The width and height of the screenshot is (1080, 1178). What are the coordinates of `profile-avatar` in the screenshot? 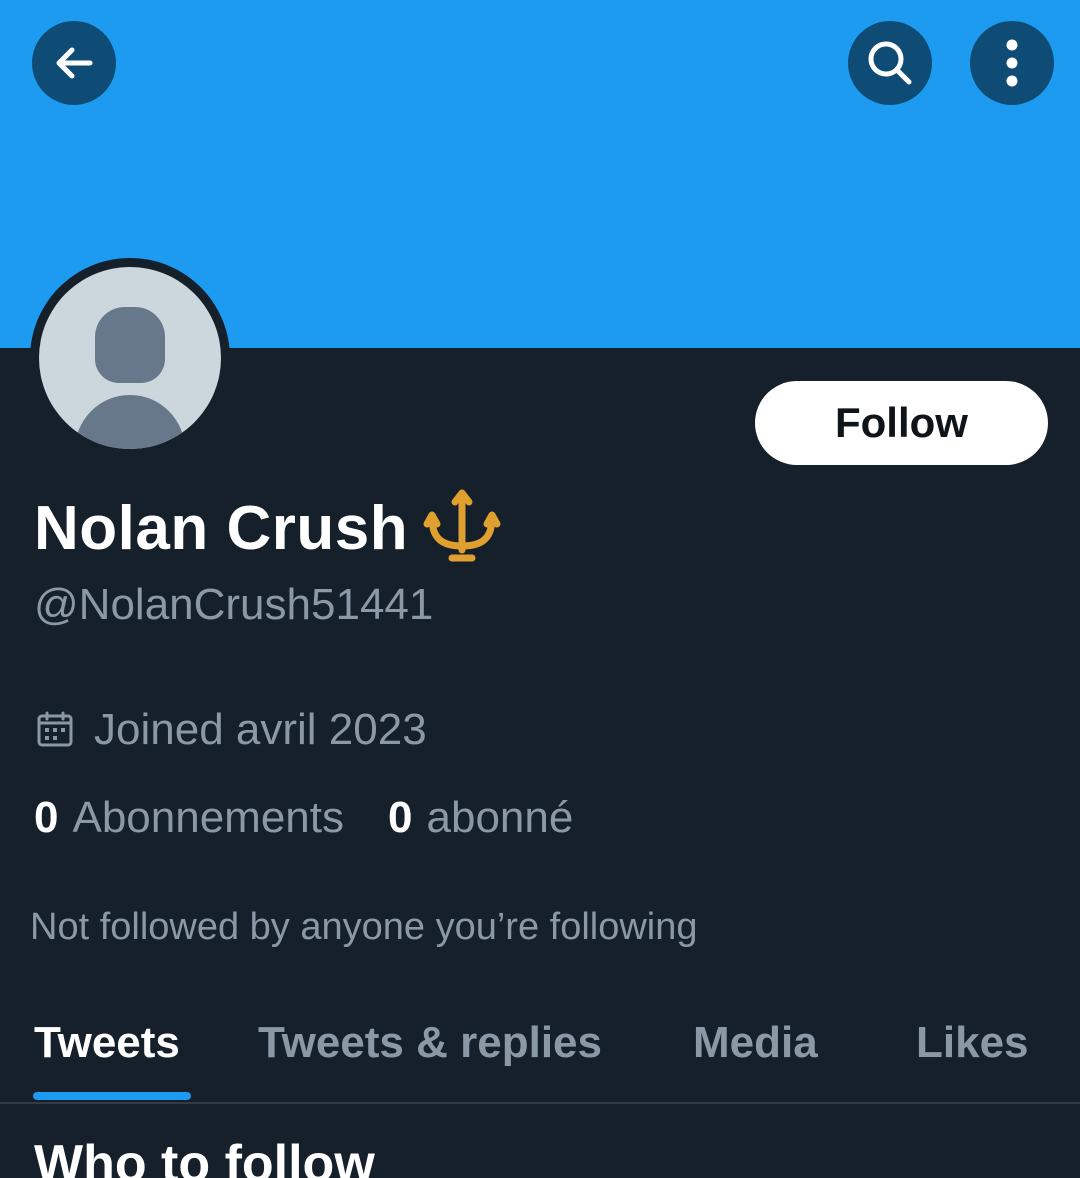 It's located at (130, 358).